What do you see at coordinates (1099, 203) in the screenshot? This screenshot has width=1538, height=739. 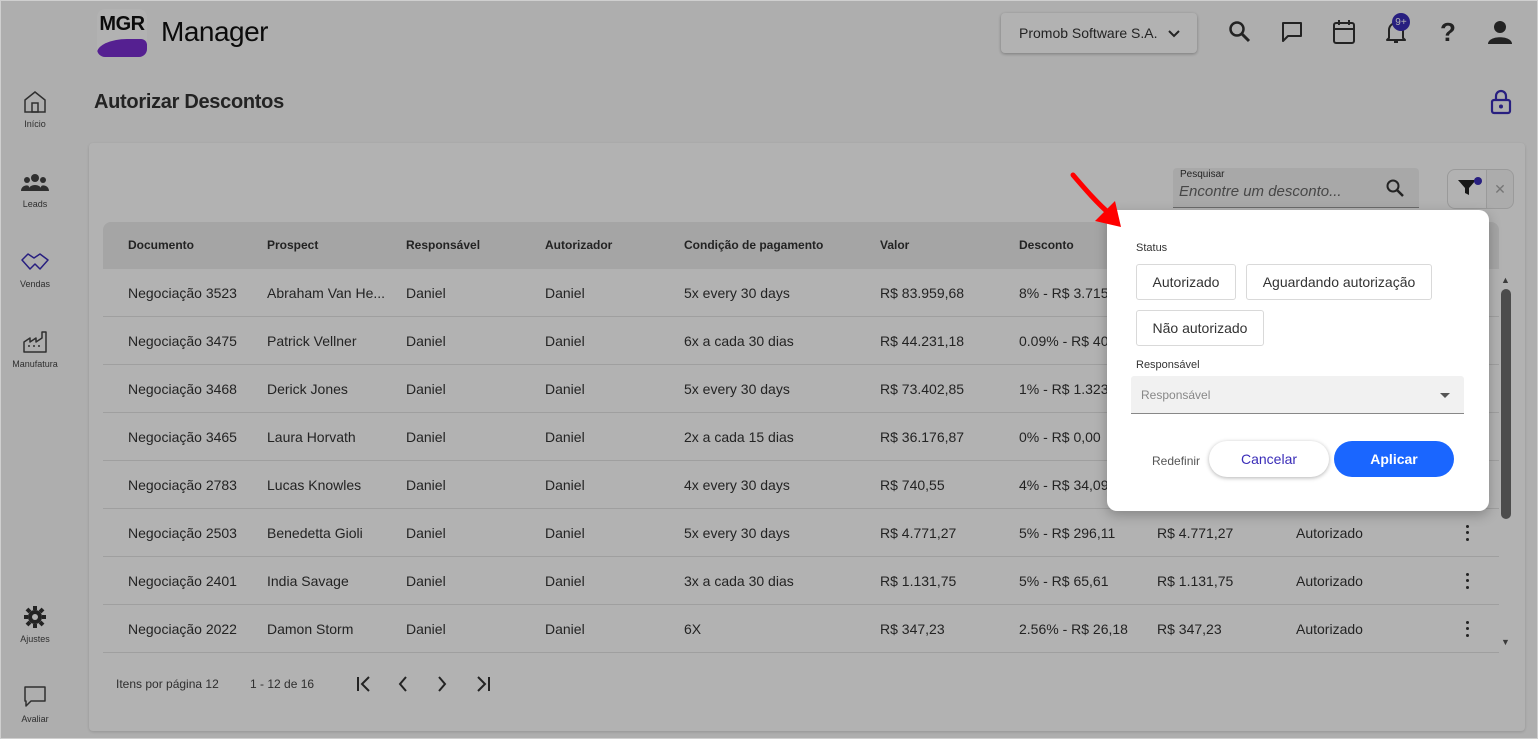 I see `annotation-arrow-icon` at bounding box center [1099, 203].